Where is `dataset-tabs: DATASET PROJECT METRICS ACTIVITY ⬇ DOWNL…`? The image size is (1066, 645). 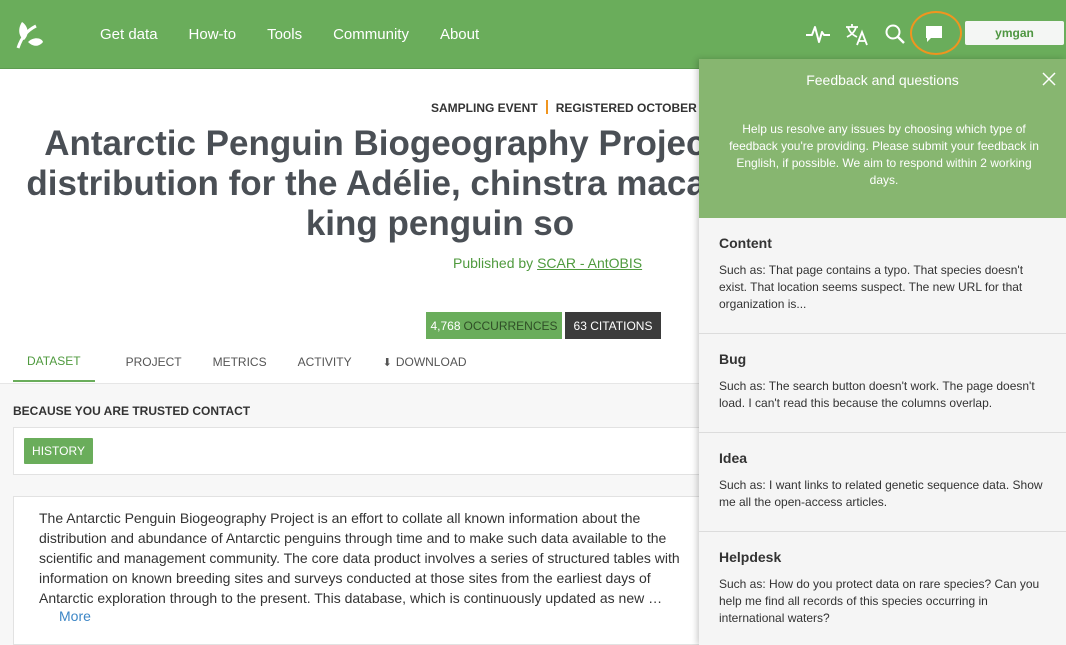
dataset-tabs: DATASET PROJECT METRICS ACTIVITY ⬇ DOWNL… is located at coordinates (363, 362).